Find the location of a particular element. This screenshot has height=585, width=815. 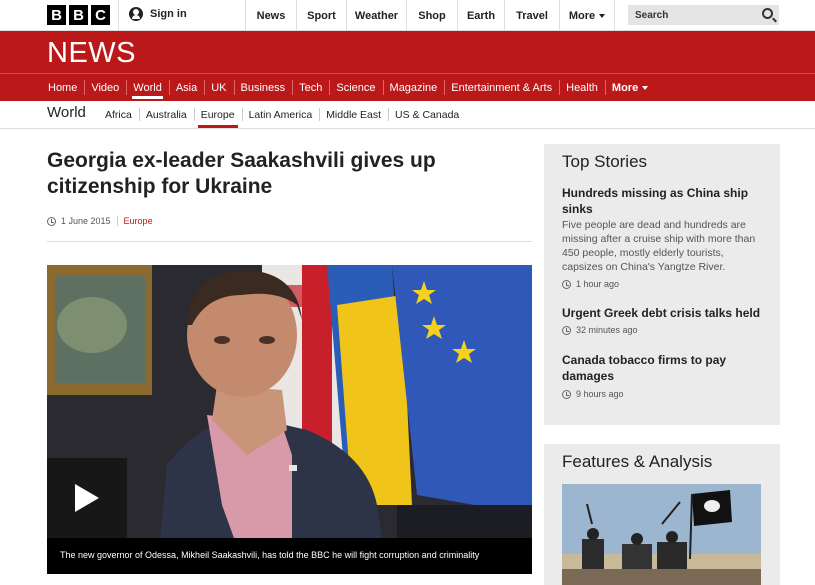

features-panel: Features & Analysis is located at coordinates (662, 514).